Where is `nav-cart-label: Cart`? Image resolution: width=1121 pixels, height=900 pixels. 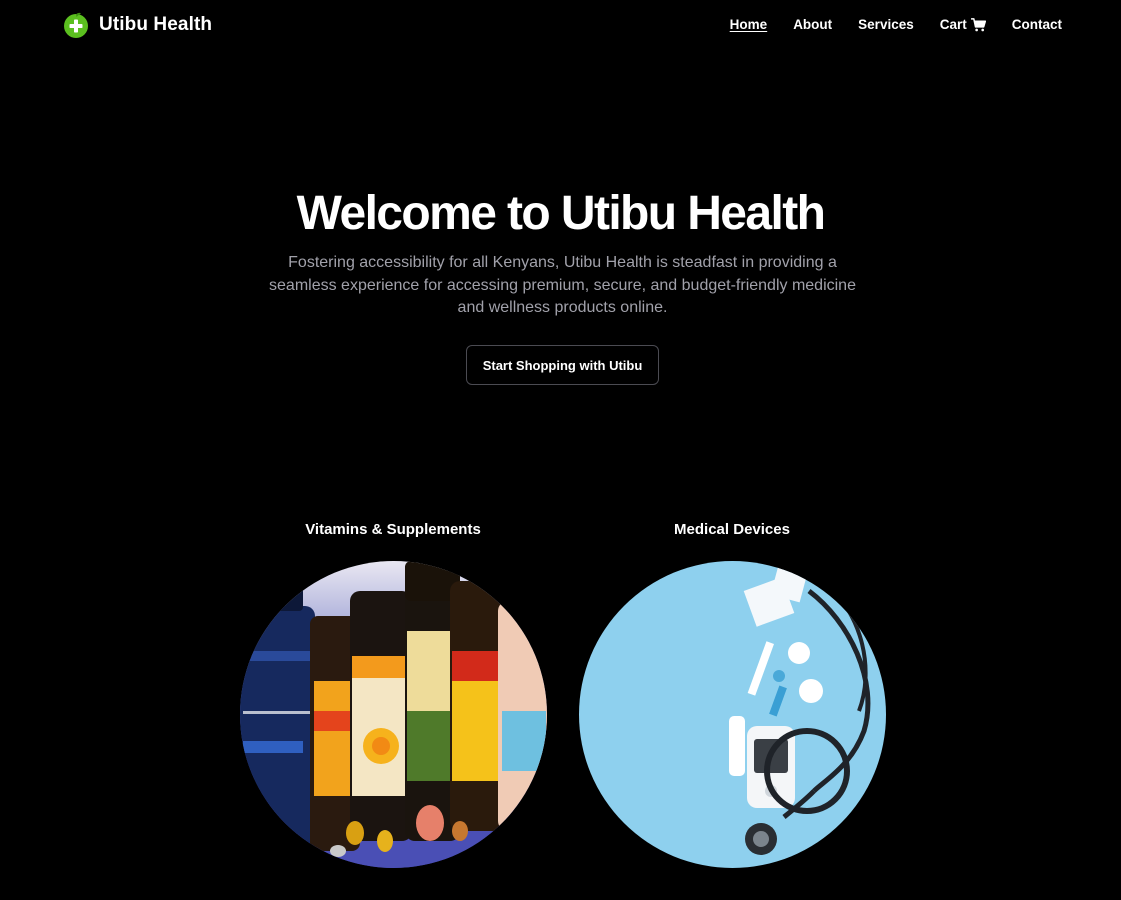
nav-cart-label: Cart is located at coordinates (953, 24).